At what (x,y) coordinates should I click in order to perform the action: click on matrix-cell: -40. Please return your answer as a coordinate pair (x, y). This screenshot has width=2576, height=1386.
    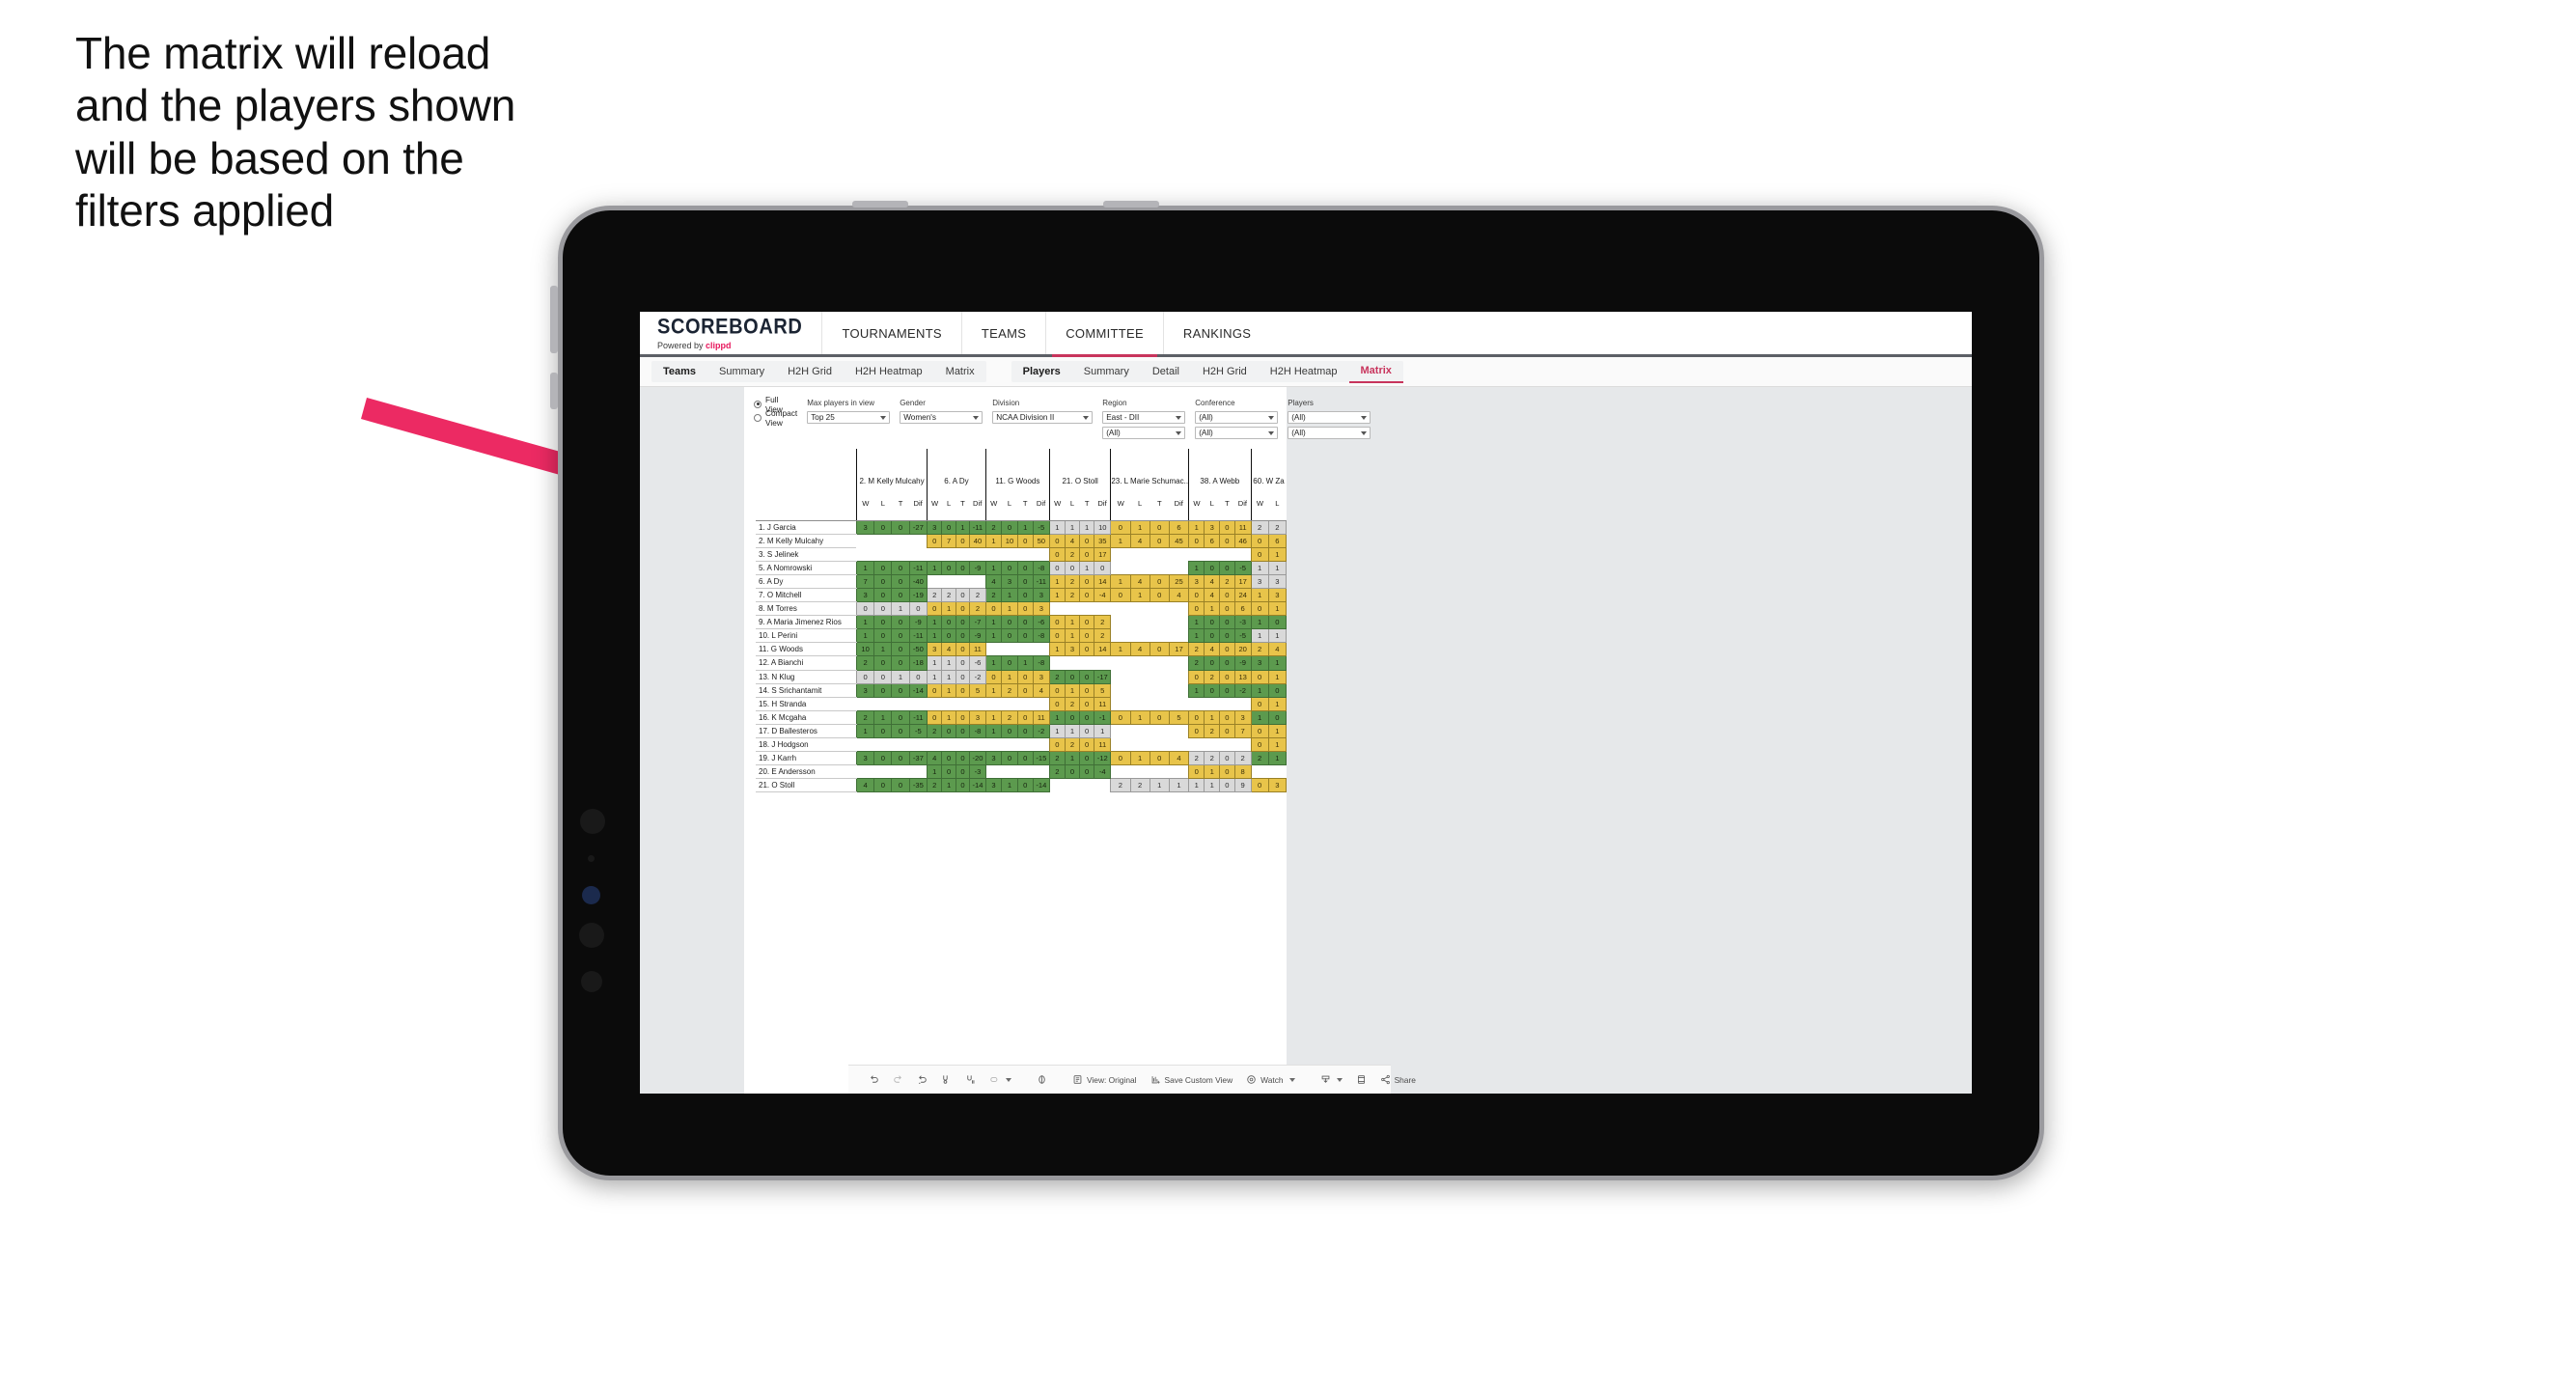
    Looking at the image, I should click on (918, 581).